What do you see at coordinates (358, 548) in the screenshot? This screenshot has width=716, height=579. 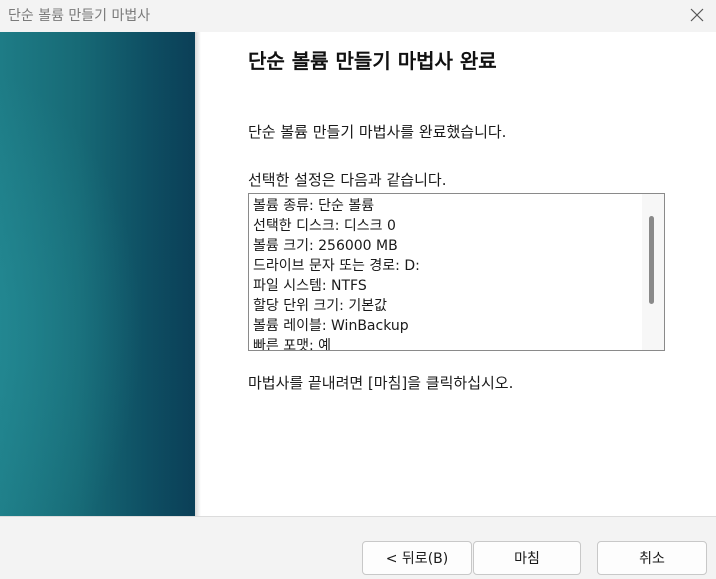 I see `button-bar: < 뒤로(B) 마침 취소` at bounding box center [358, 548].